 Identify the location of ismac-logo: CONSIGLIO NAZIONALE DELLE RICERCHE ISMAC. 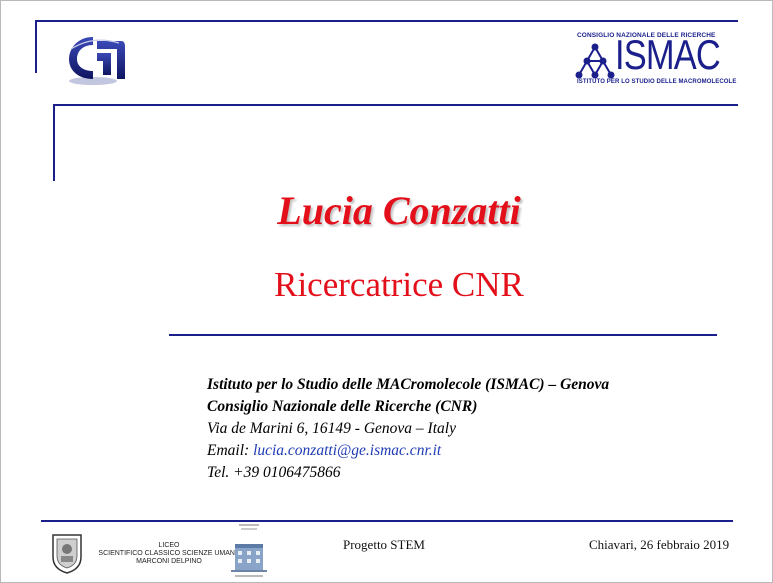
(655, 61).